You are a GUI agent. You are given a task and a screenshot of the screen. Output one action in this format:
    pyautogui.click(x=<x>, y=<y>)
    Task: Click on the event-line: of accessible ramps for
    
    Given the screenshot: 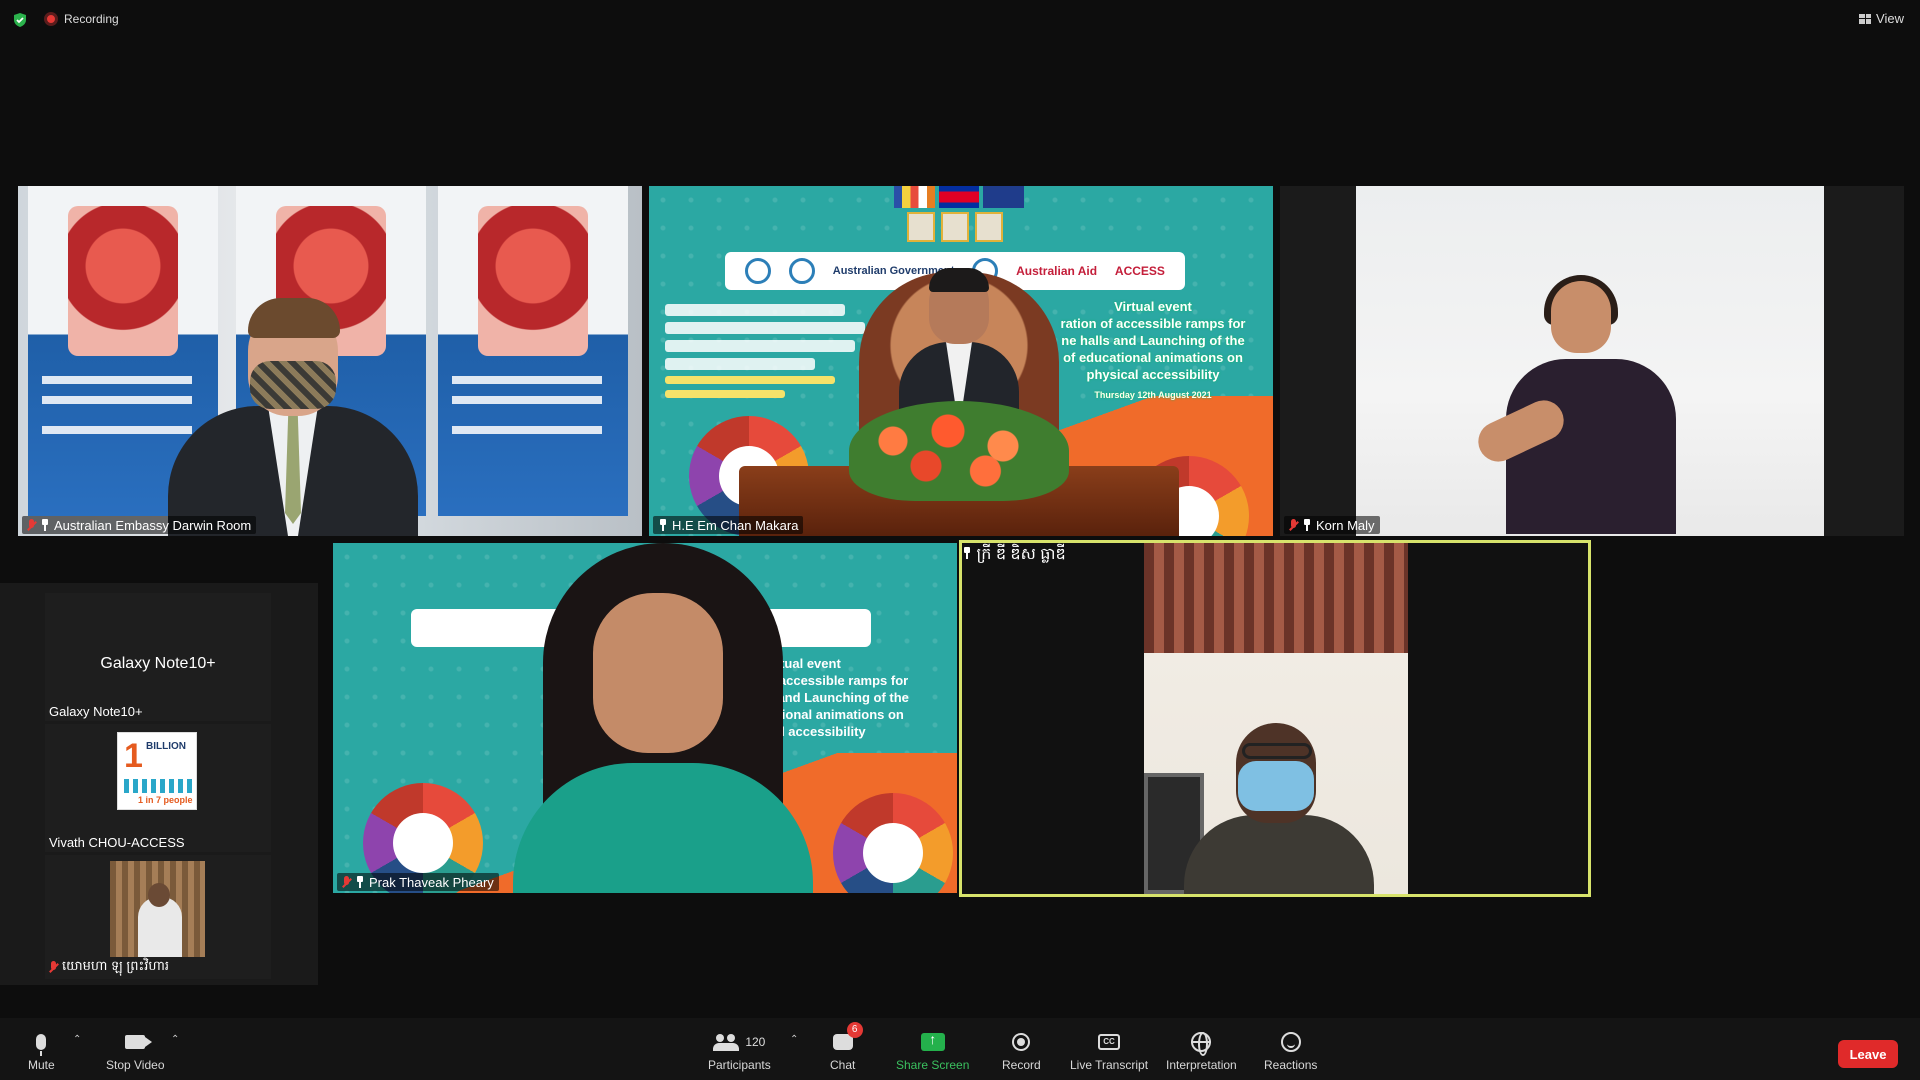 What is the action you would take?
    pyautogui.click(x=836, y=680)
    